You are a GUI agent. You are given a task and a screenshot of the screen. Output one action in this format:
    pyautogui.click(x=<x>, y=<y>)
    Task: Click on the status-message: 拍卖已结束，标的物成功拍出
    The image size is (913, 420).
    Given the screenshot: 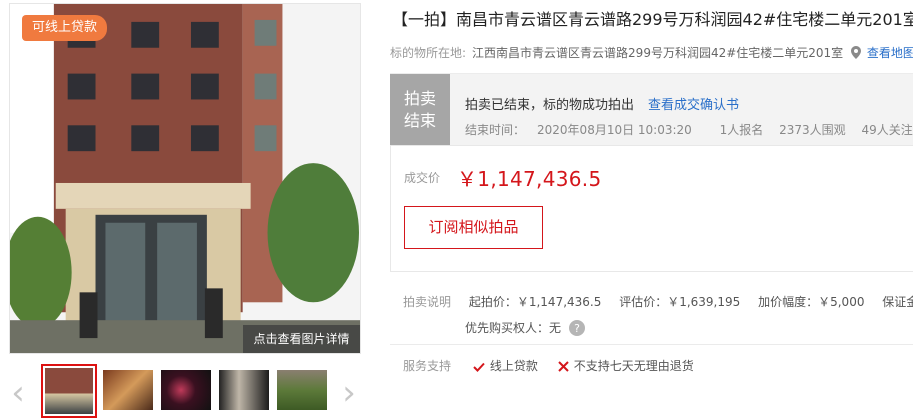 What is the action you would take?
    pyautogui.click(x=550, y=105)
    